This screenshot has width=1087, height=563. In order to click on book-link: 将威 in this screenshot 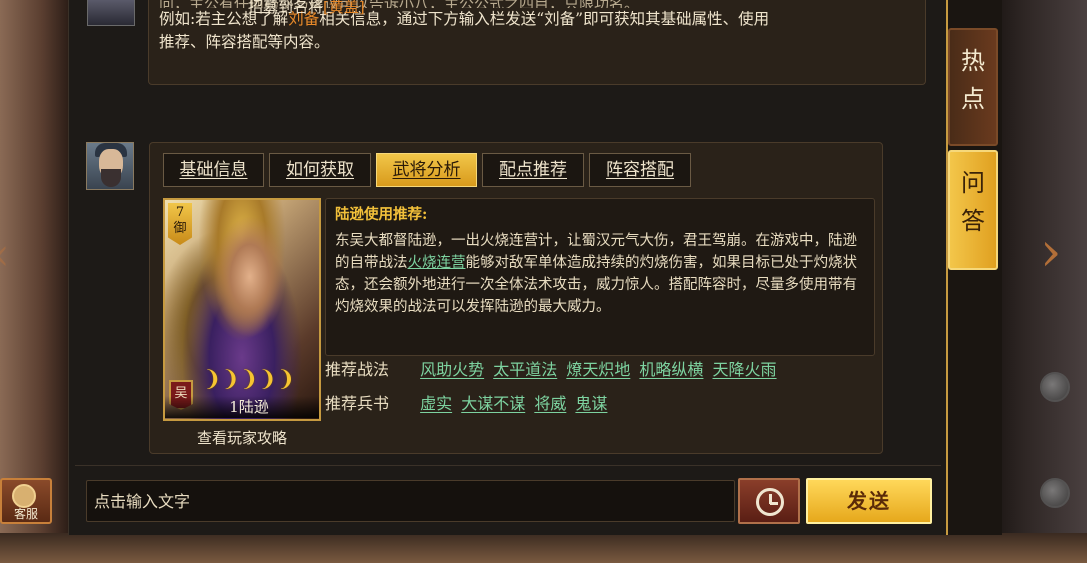, I will do `click(550, 403)`.